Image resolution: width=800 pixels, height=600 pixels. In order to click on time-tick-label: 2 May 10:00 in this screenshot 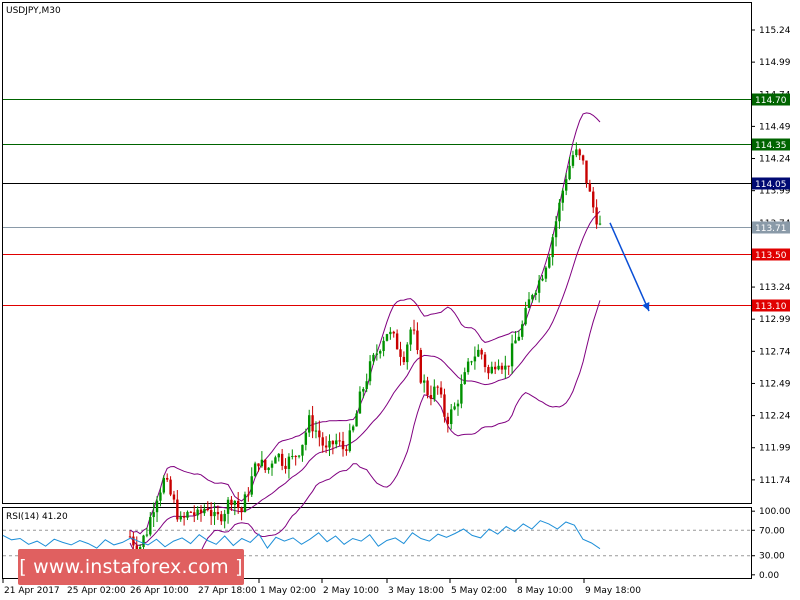, I will do `click(351, 591)`.